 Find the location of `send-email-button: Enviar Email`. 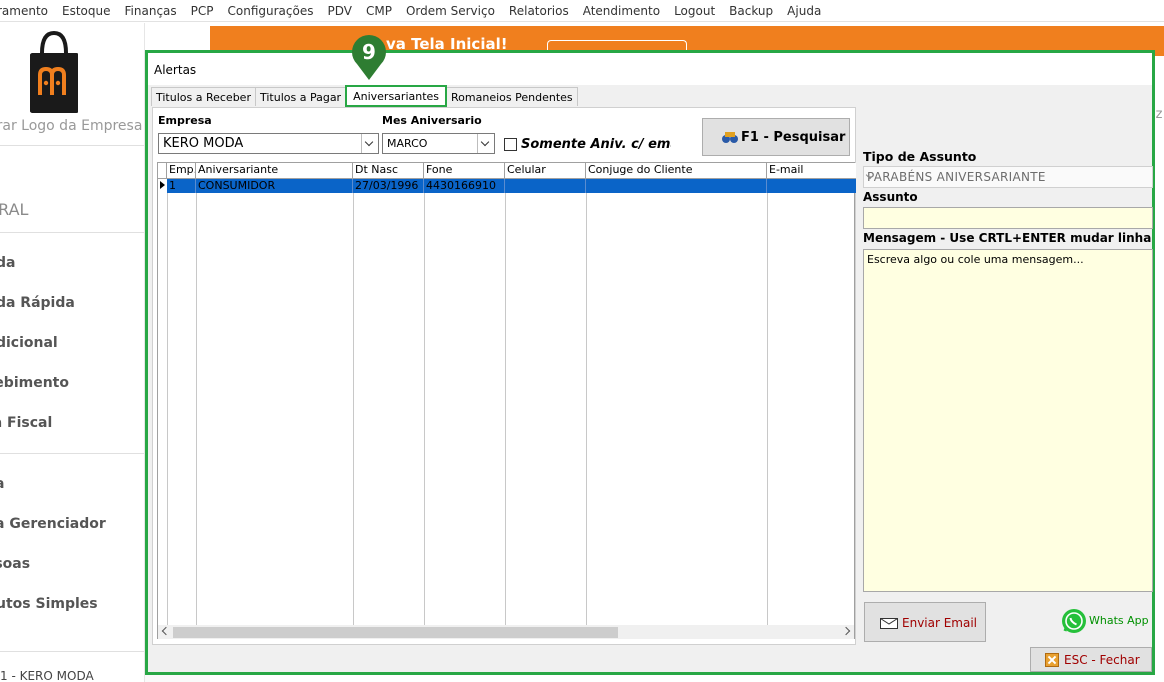

send-email-button: Enviar Email is located at coordinates (925, 622).